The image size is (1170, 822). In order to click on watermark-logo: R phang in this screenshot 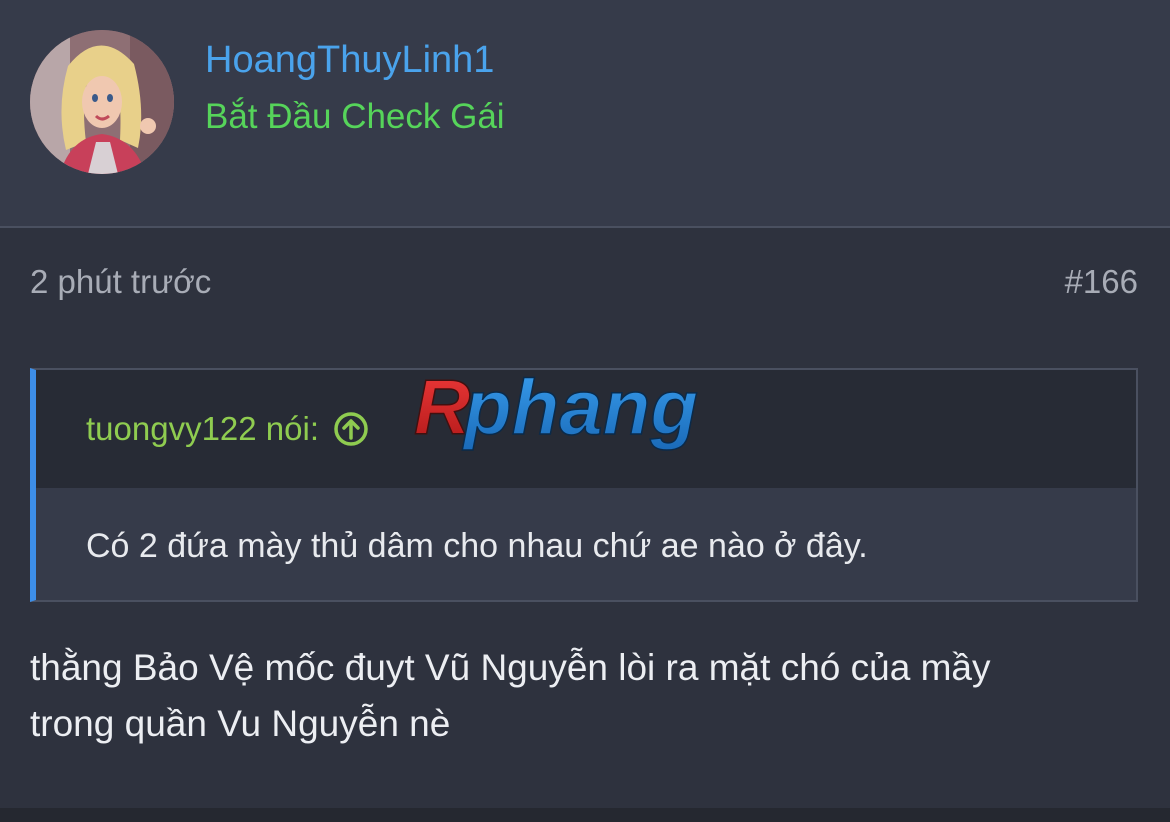, I will do `click(592, 410)`.